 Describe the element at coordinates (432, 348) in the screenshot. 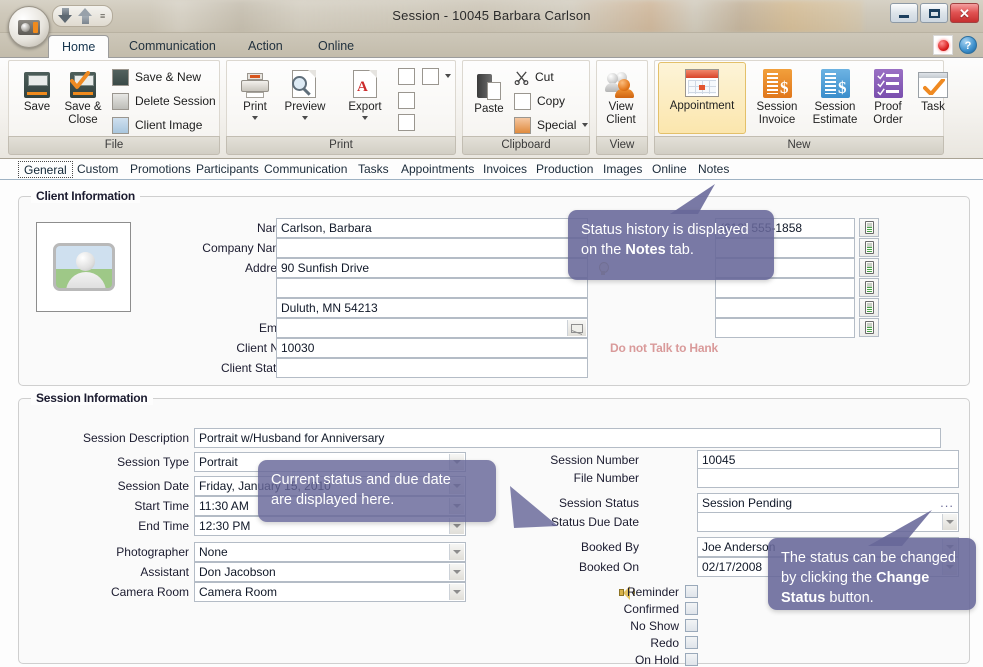

I see `client-no-field: 10030` at that location.